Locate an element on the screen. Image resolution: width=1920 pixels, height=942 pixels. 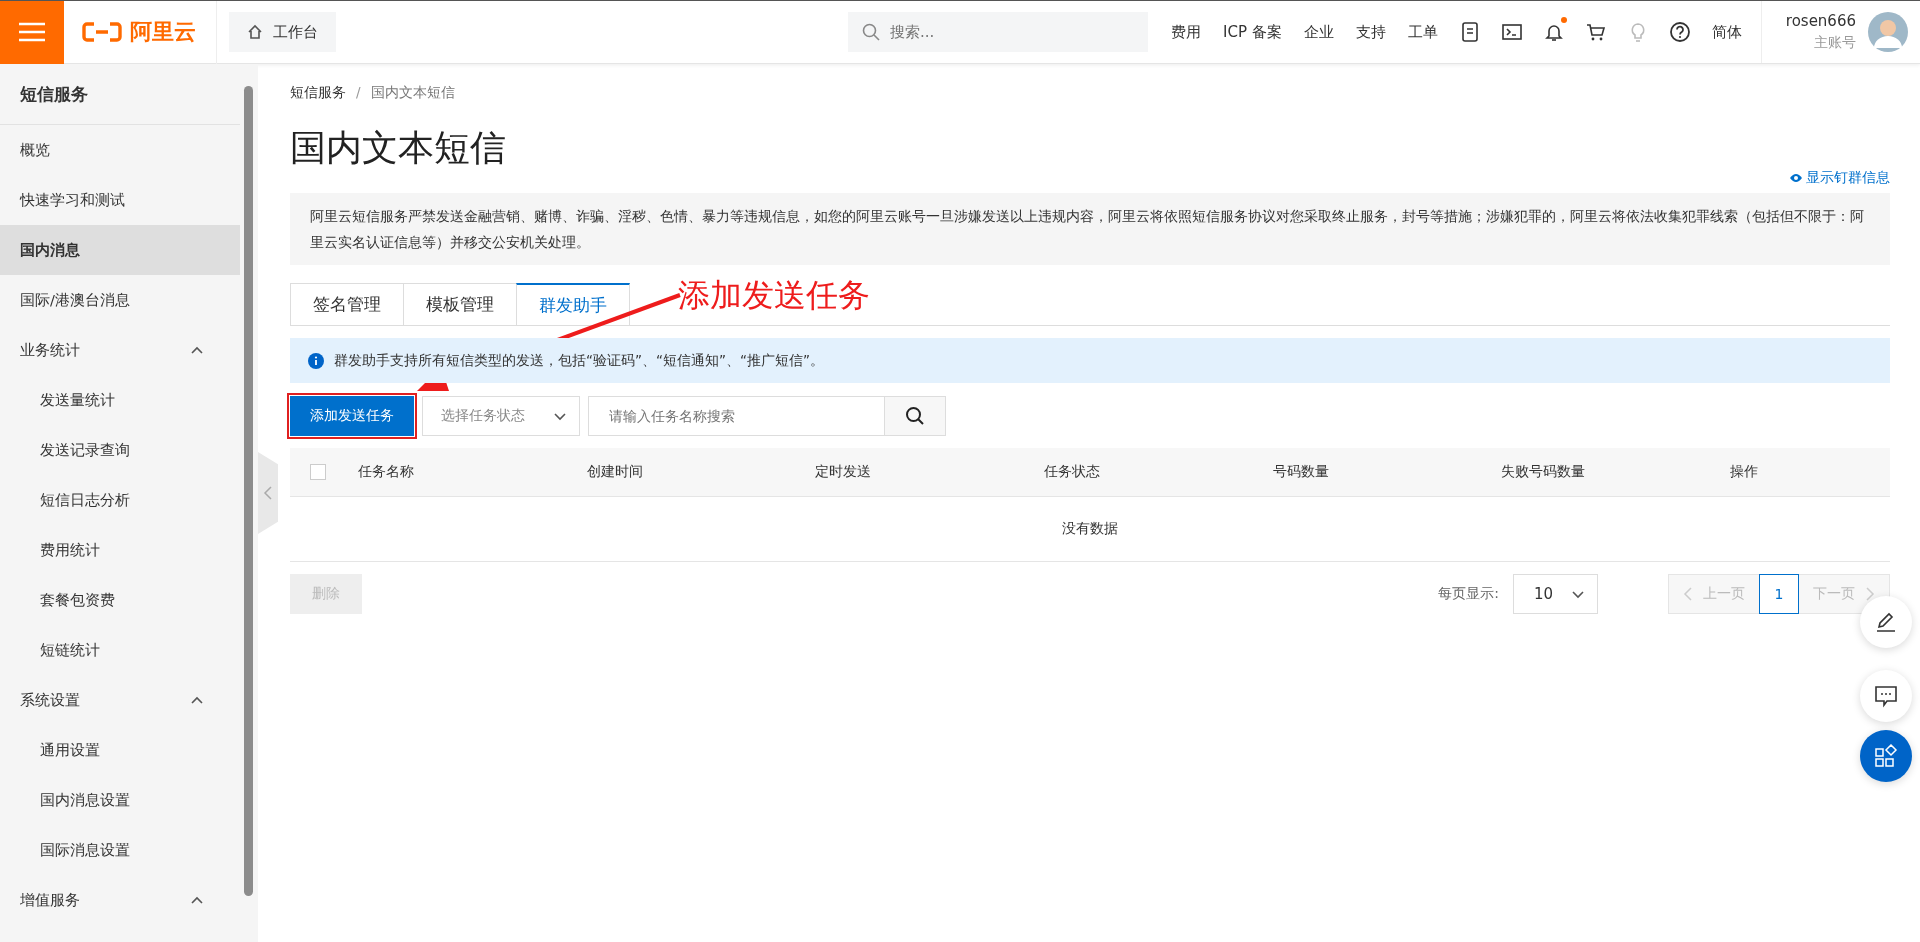
column-header: 失败号码数量 is located at coordinates (1544, 472).